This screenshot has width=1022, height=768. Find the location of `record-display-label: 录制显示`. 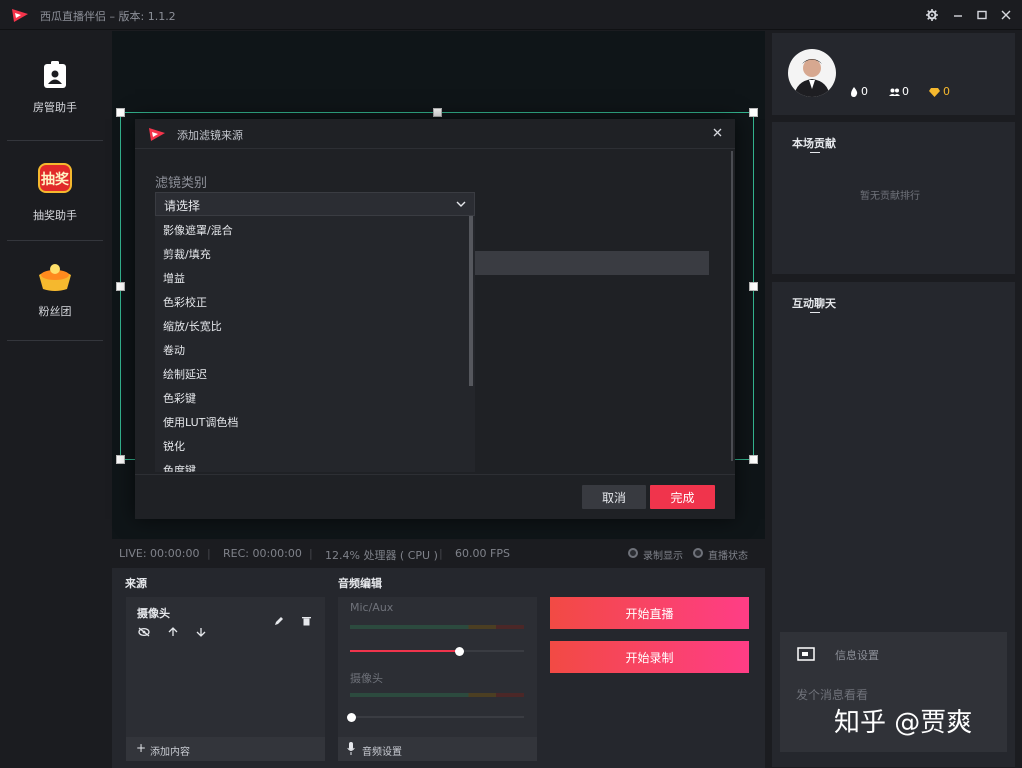

record-display-label: 录制显示 is located at coordinates (663, 556).